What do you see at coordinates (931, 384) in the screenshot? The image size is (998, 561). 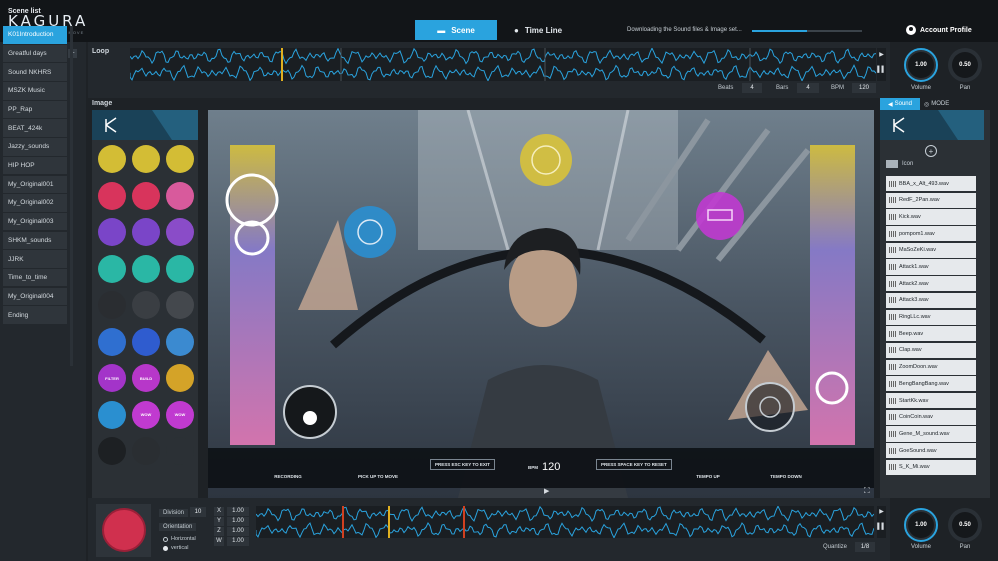 I see `sound-item: BengBangBang.wav` at bounding box center [931, 384].